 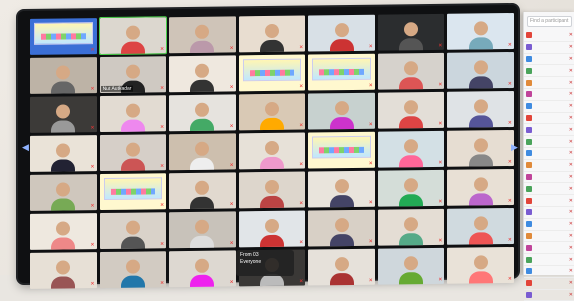 What do you see at coordinates (25, 147) in the screenshot?
I see `gallery-prev-page-button: ◀` at bounding box center [25, 147].